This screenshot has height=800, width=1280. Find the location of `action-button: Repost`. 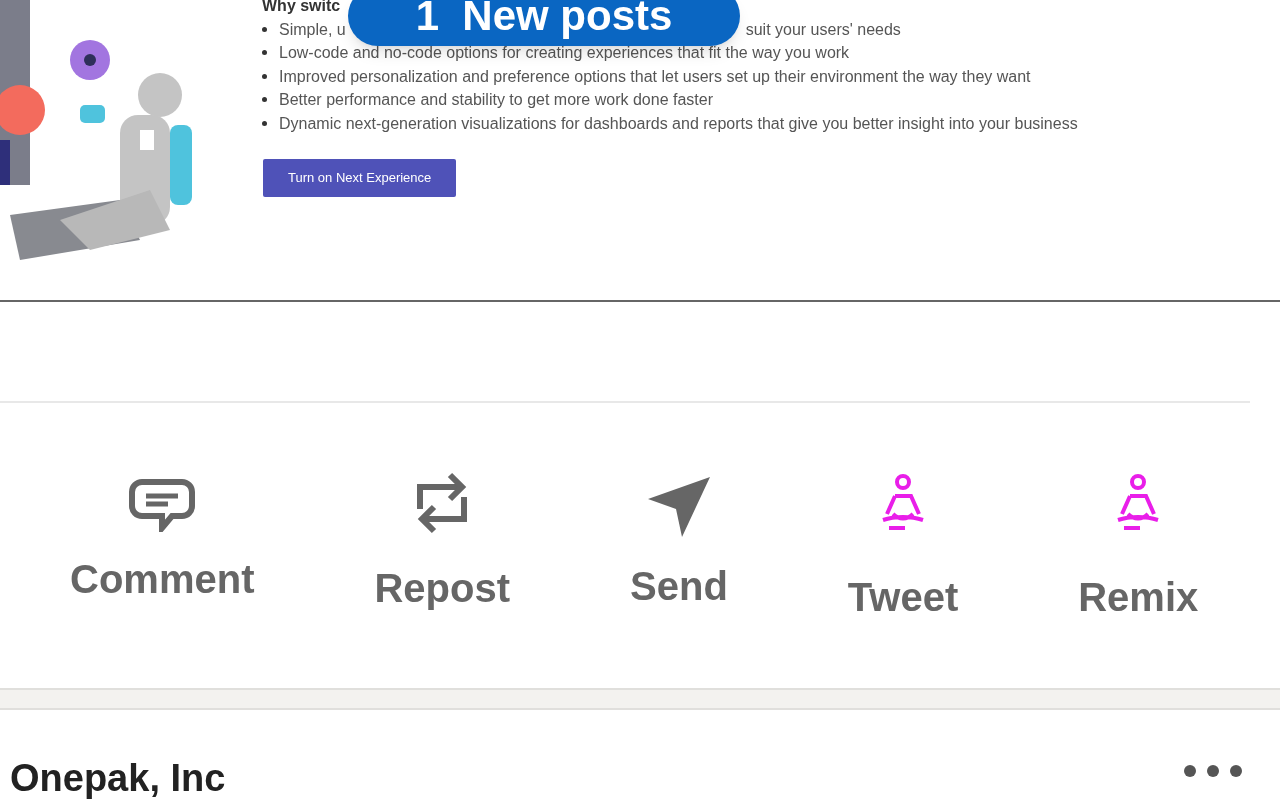

action-button: Repost is located at coordinates (442, 507).